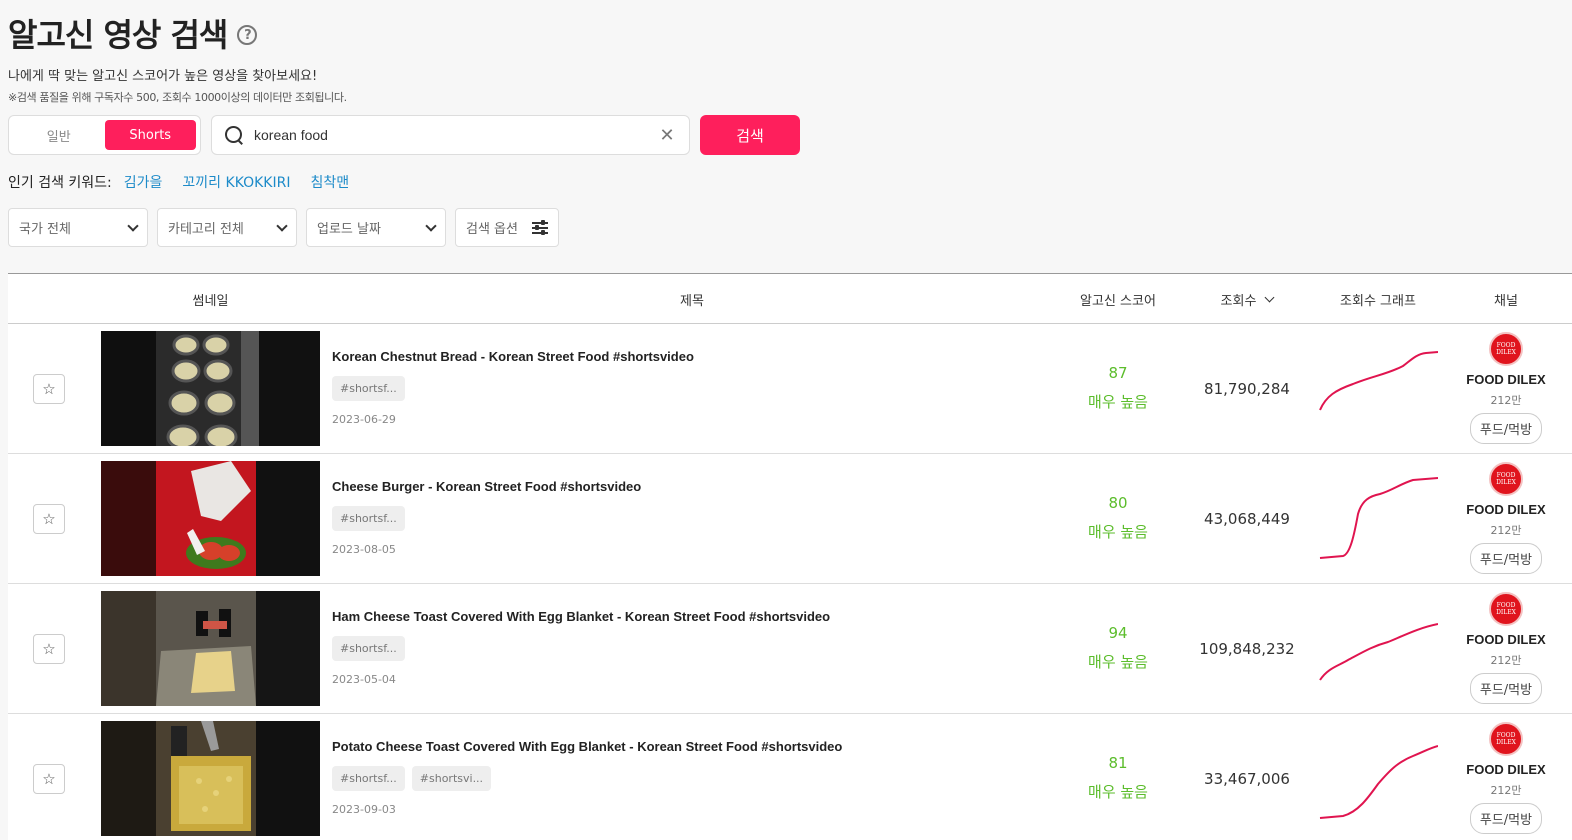 This screenshot has width=1572, height=840. What do you see at coordinates (492, 229) in the screenshot?
I see `search-options-label: 검색 옵션` at bounding box center [492, 229].